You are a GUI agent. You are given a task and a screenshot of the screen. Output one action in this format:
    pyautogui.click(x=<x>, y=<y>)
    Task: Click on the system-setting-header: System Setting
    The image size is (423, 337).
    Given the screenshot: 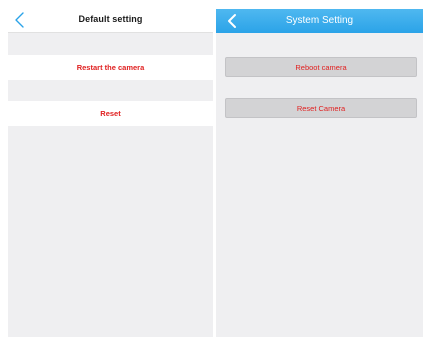 What is the action you would take?
    pyautogui.click(x=319, y=21)
    